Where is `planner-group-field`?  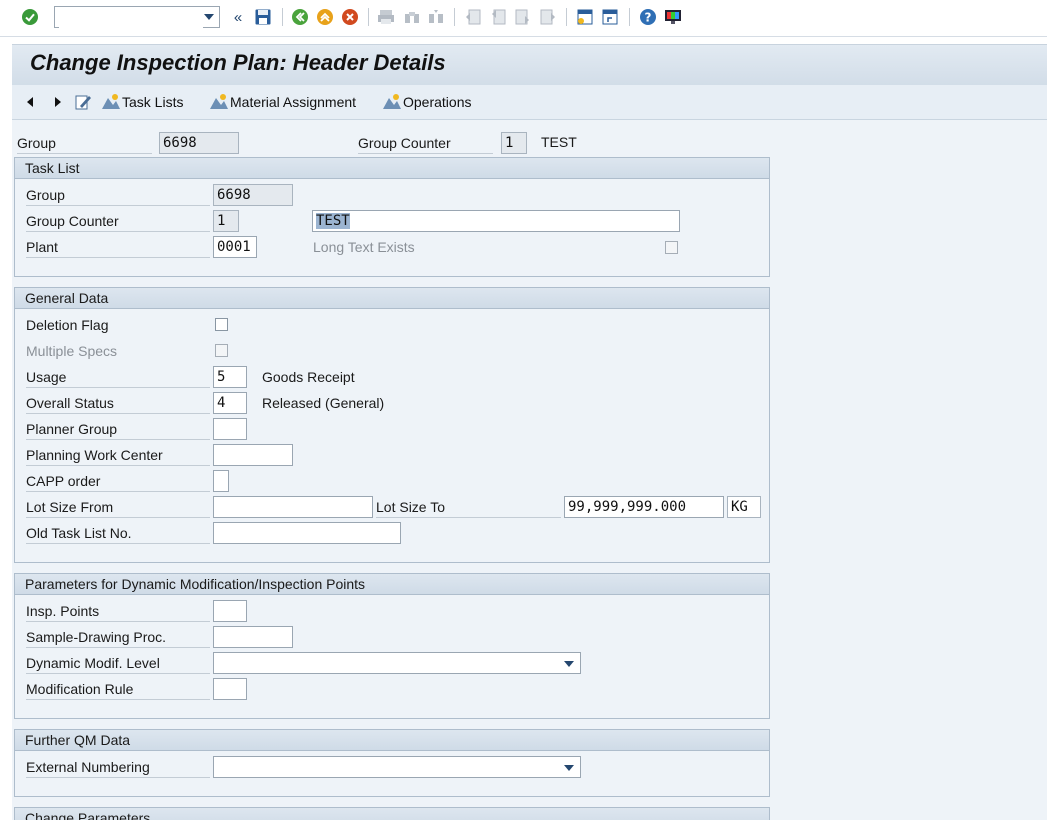 planner-group-field is located at coordinates (230, 429).